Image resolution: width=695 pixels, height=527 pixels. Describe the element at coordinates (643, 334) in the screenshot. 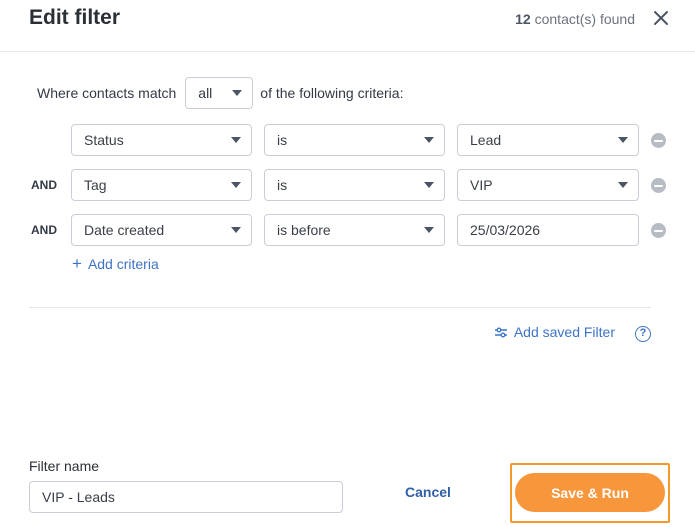

I see `help-icon: ?` at that location.